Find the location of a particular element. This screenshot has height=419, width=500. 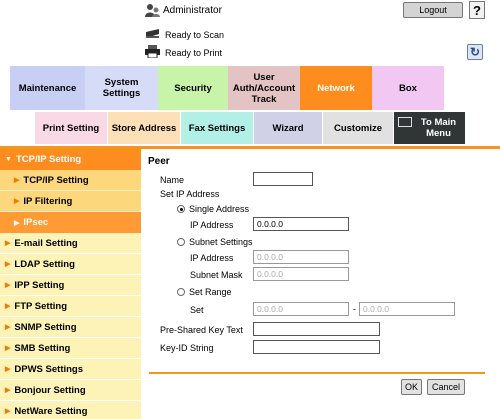

cancel-button: Cancel is located at coordinates (446, 387).